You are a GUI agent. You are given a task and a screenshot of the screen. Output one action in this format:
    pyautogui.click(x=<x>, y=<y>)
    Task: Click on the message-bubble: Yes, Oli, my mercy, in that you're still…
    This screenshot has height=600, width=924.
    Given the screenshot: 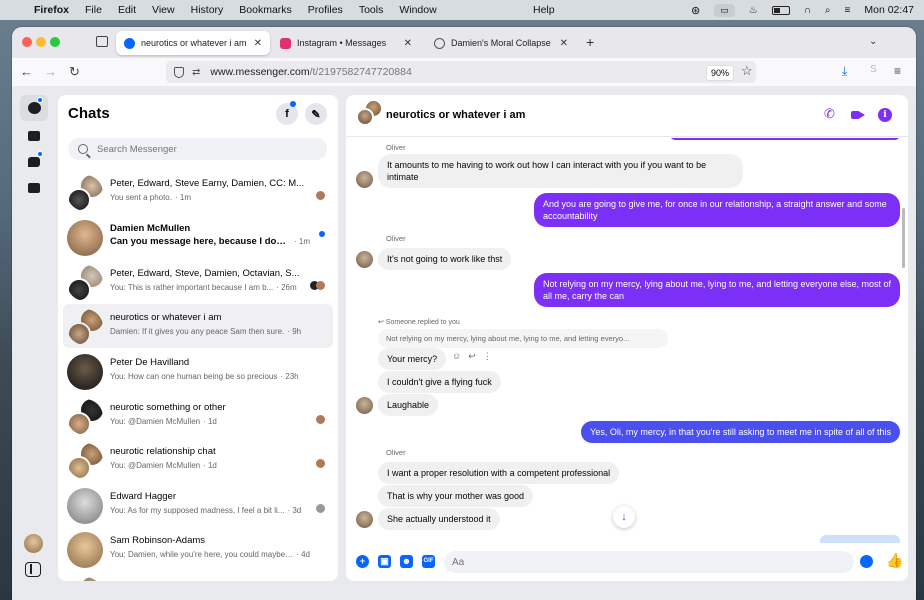 What is the action you would take?
    pyautogui.click(x=740, y=432)
    